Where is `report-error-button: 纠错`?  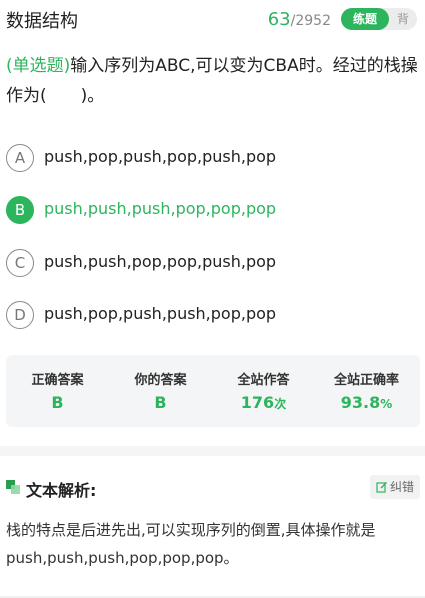
report-error-button: 纠错 is located at coordinates (394, 487).